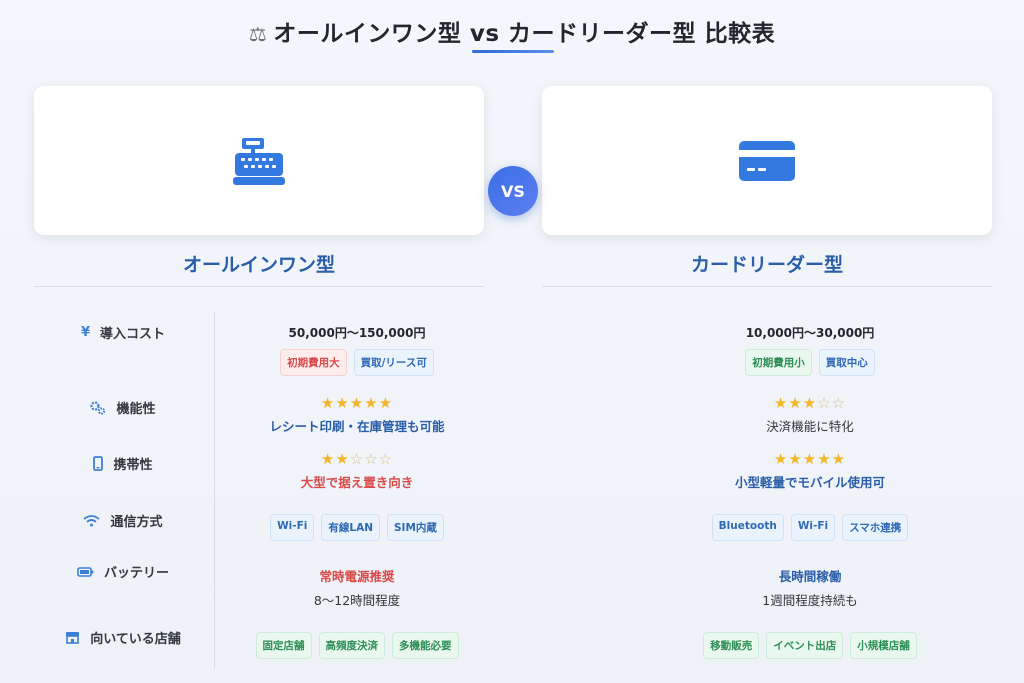  I want to click on row-label-function: 機能性, so click(123, 407).